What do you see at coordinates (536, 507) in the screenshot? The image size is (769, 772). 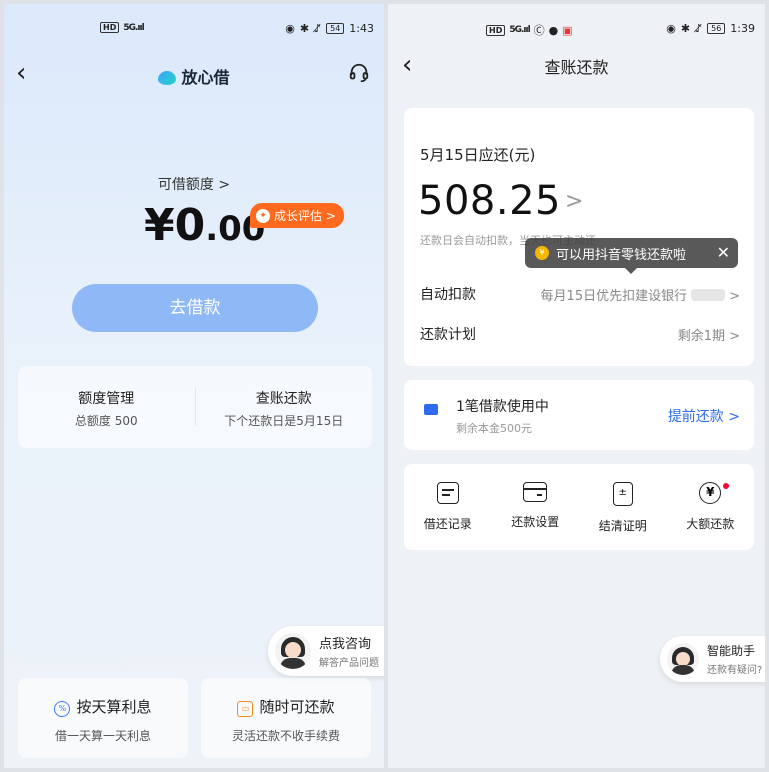 I see `tool-repay-settings: 还款设置` at bounding box center [536, 507].